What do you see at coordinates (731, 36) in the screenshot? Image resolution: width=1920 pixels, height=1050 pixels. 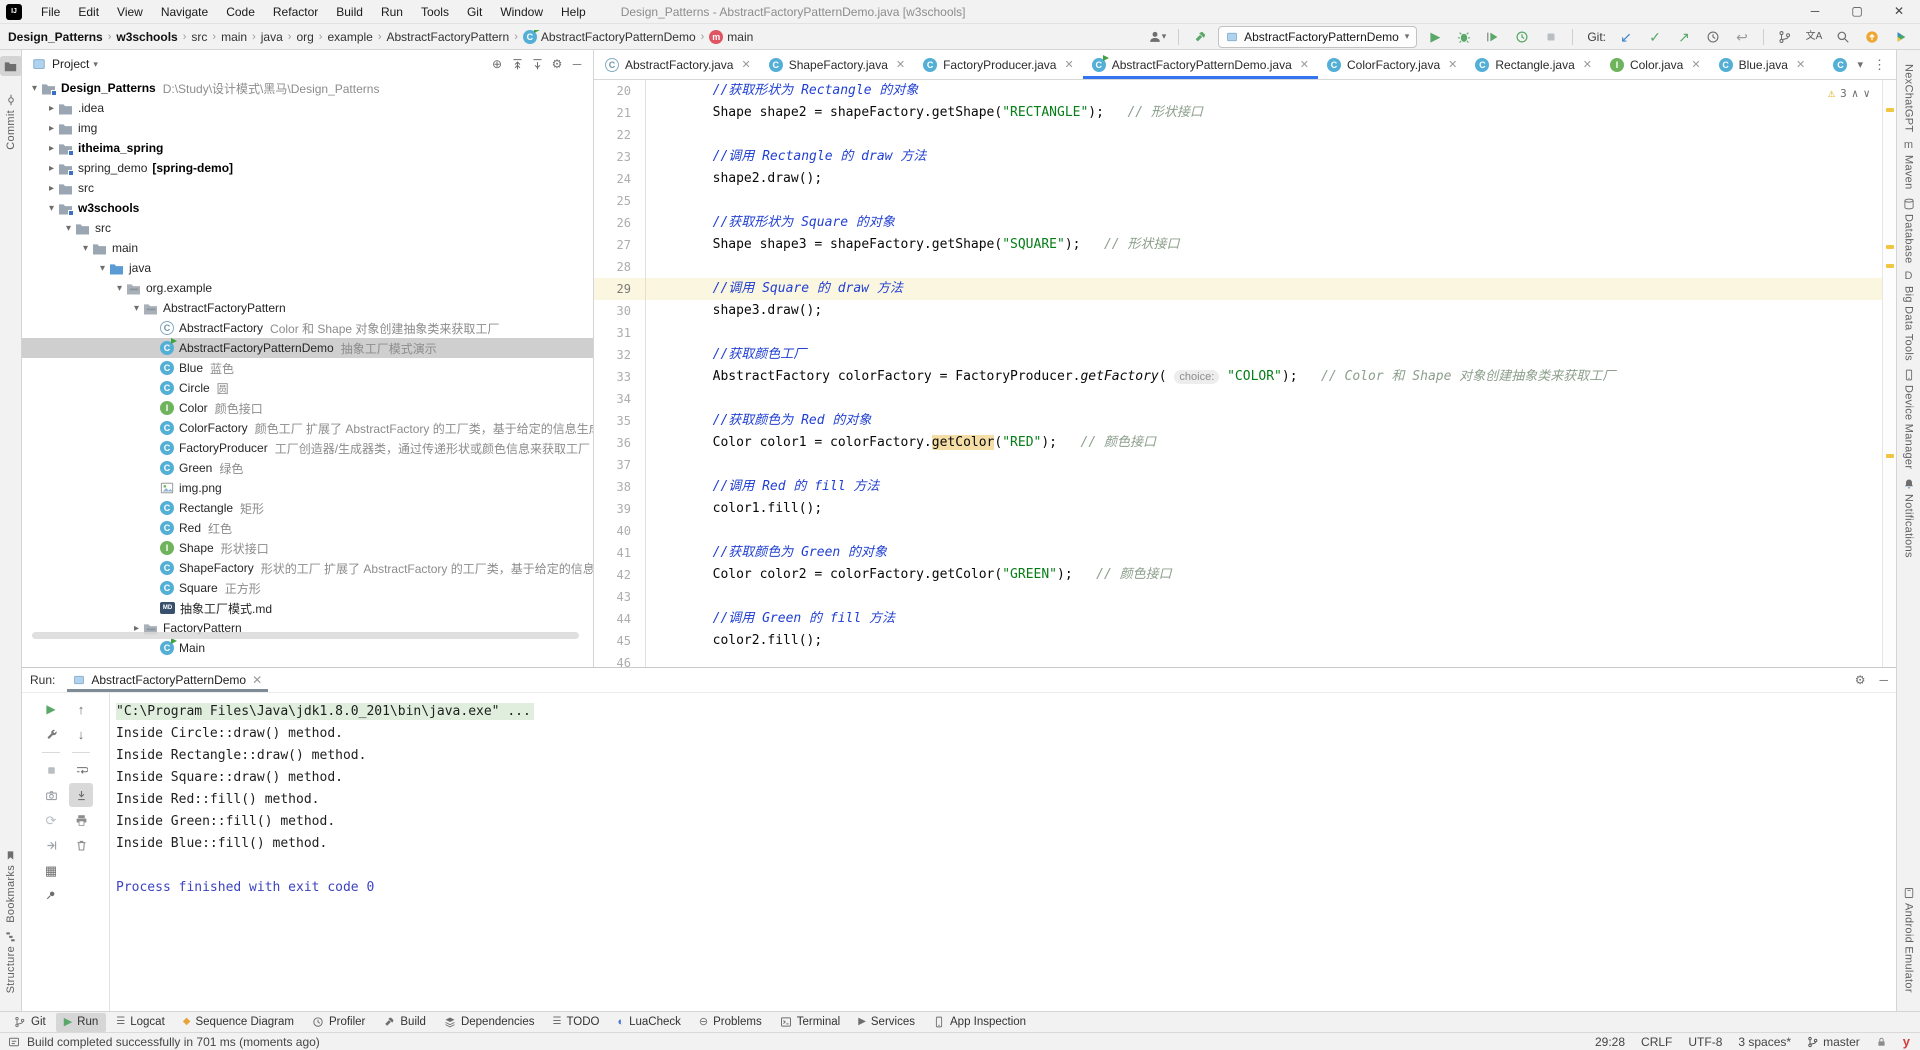 I see `breadcrumb-item: m main` at bounding box center [731, 36].